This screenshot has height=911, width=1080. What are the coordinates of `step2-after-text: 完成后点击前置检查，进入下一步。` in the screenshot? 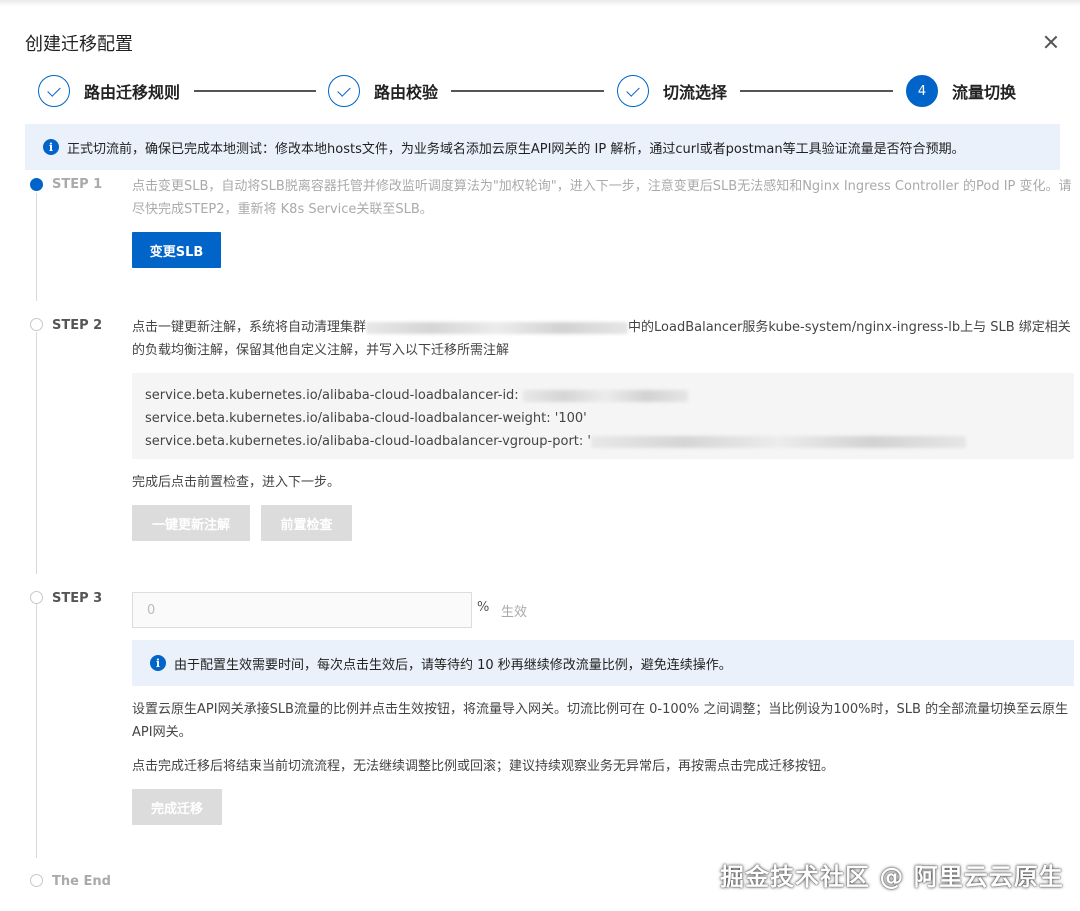 It's located at (236, 482).